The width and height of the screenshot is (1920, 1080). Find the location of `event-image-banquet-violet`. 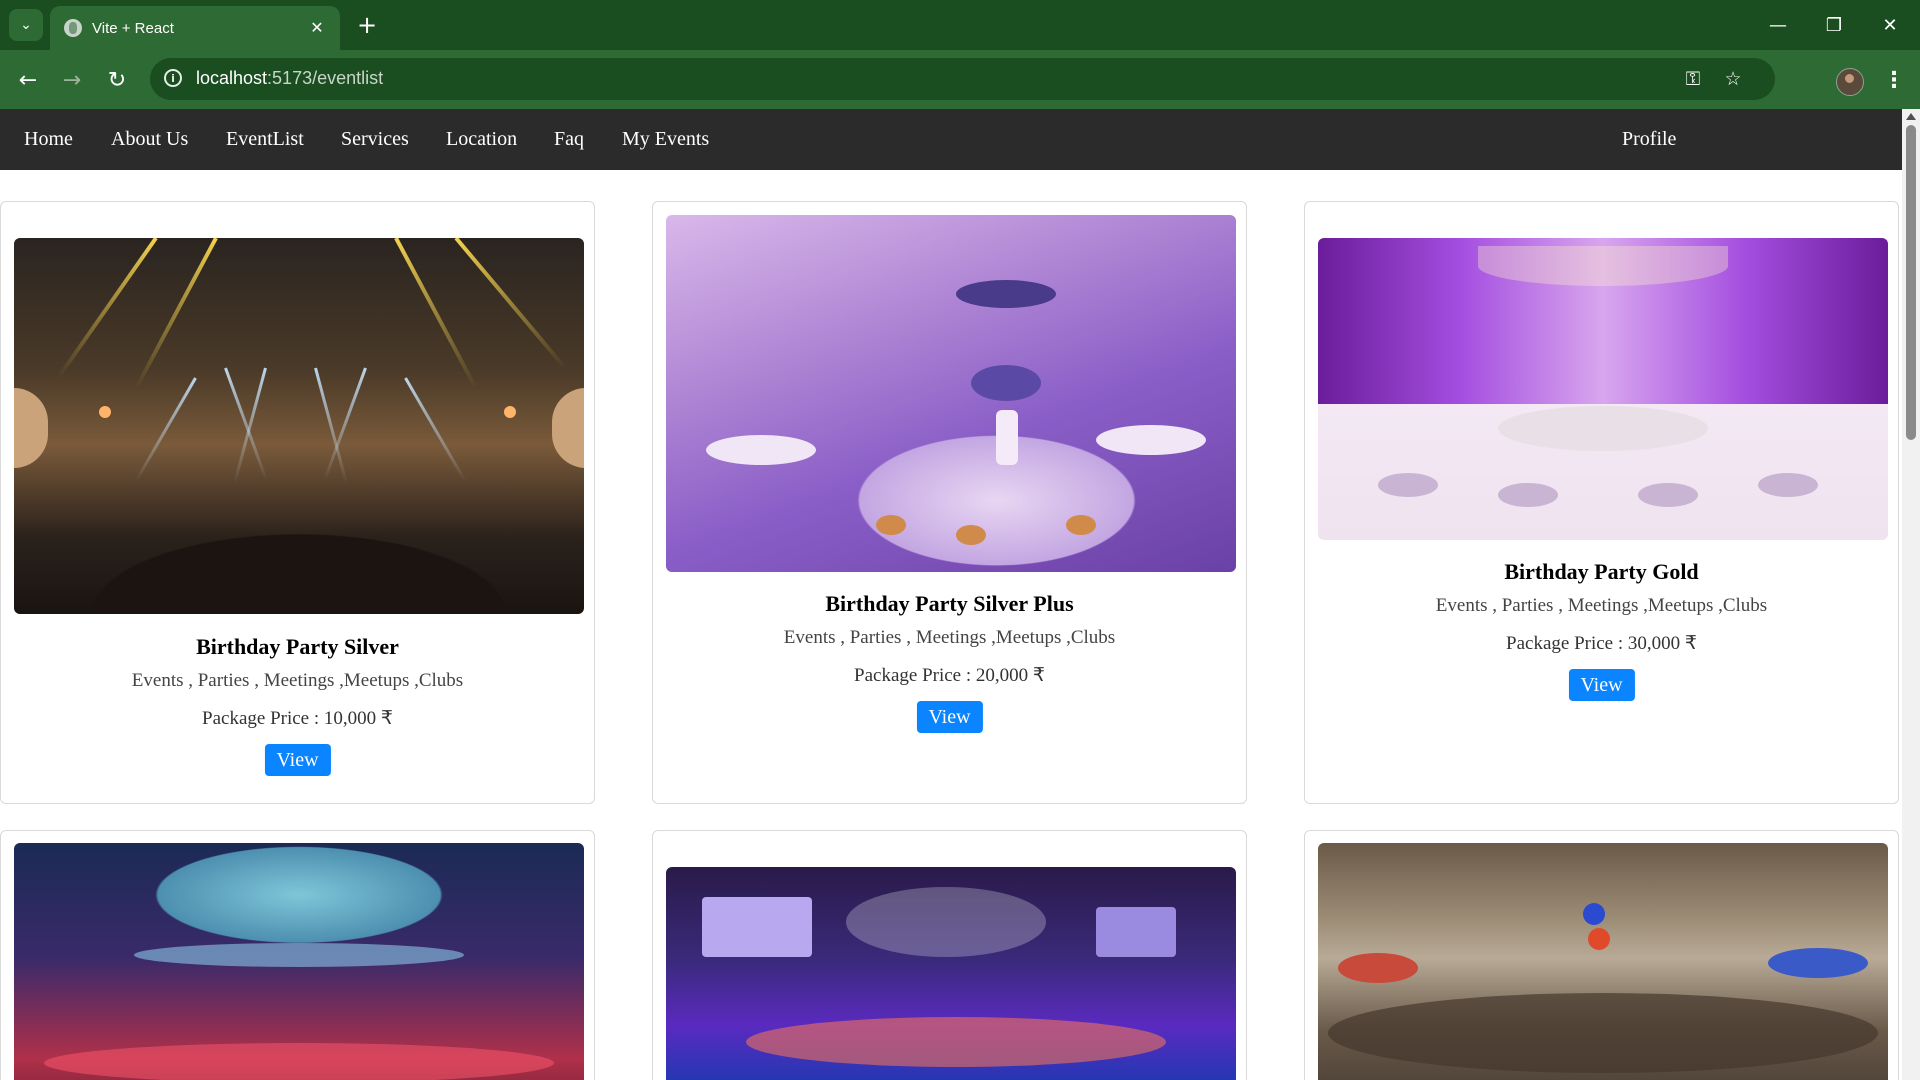

event-image-banquet-violet is located at coordinates (1603, 389).